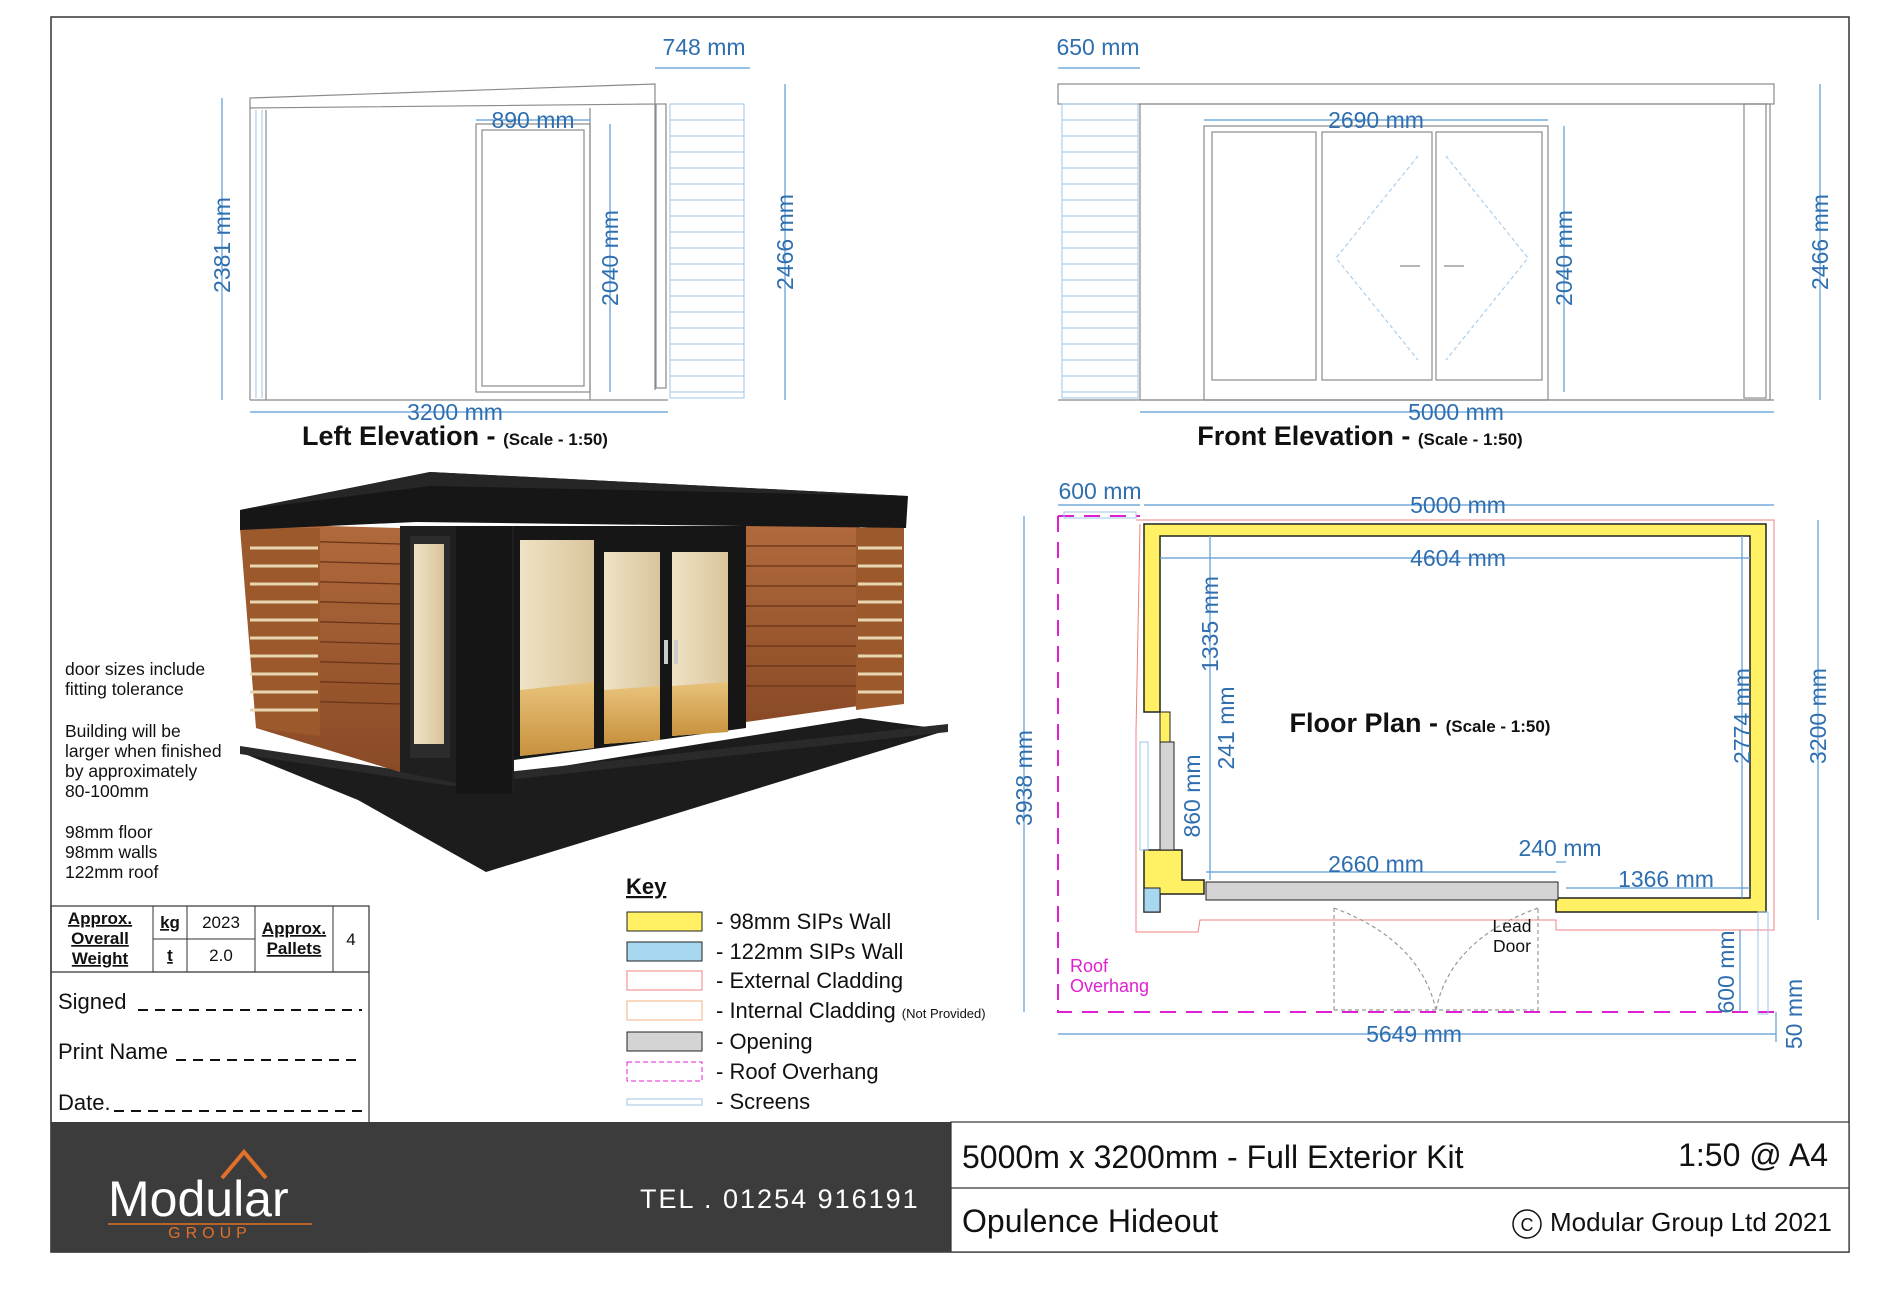  Describe the element at coordinates (785, 242) in the screenshot. I see `dim-2466-left: 2466 mm` at that location.